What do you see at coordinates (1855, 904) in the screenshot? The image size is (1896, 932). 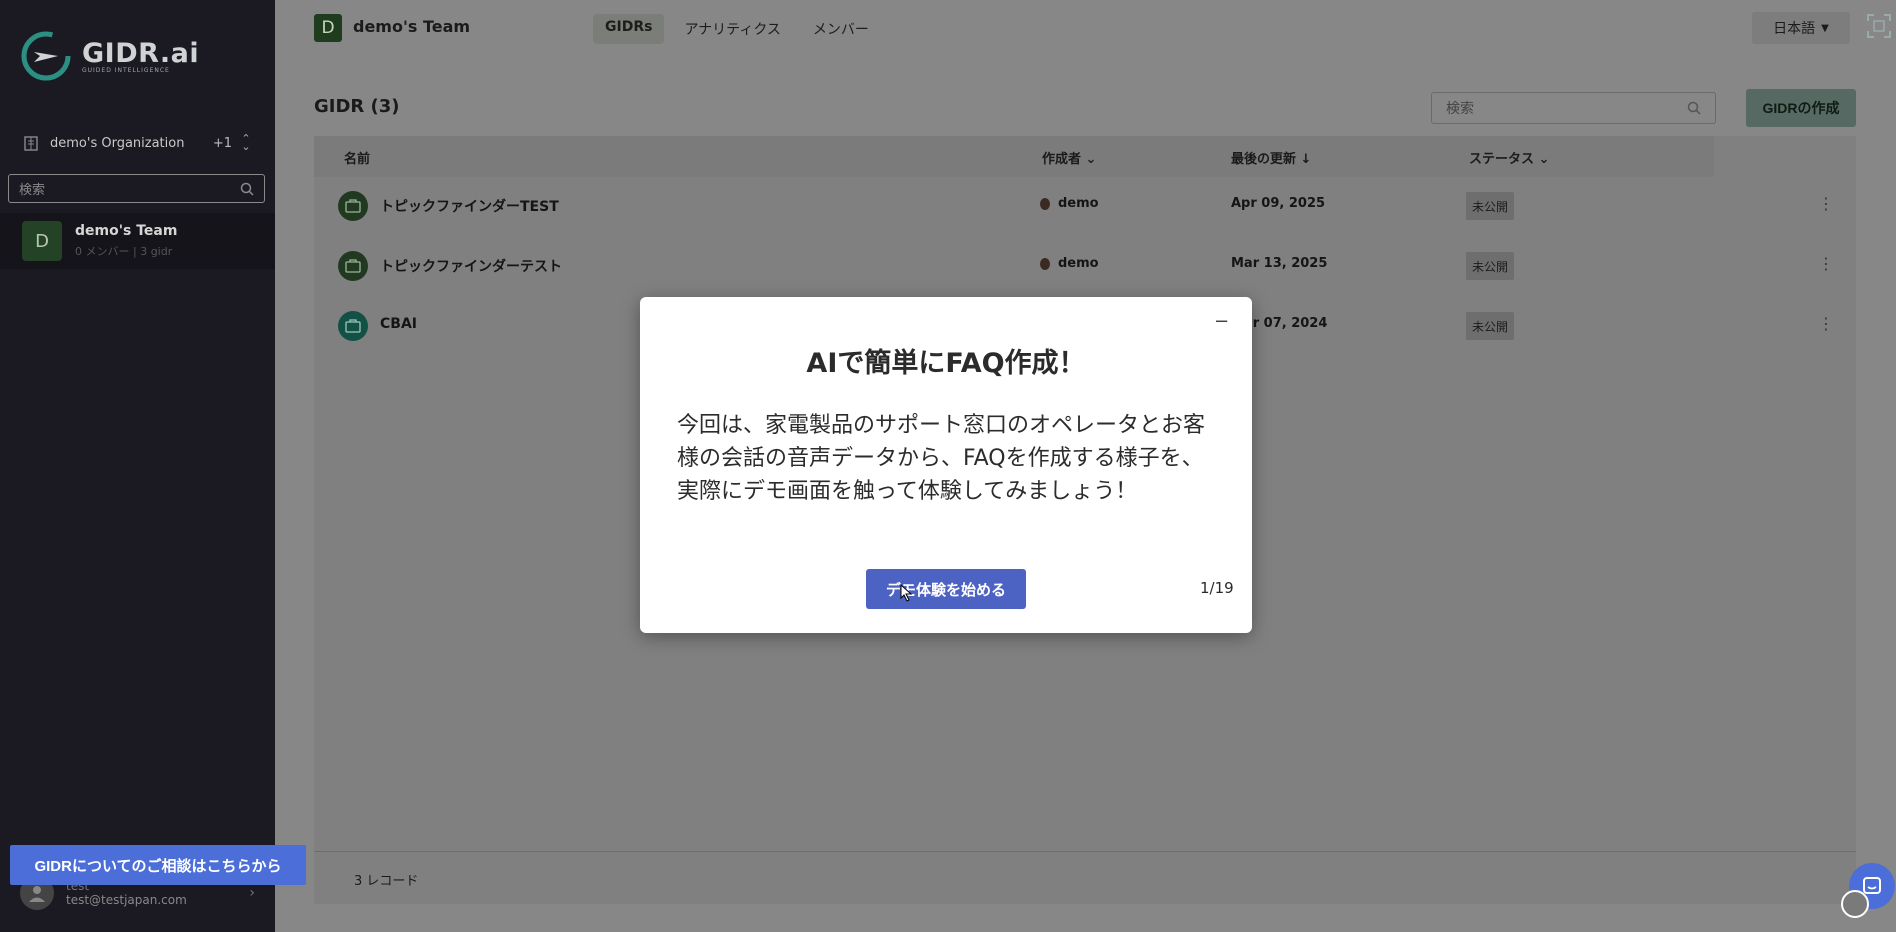 I see `secondary-chat-icon` at bounding box center [1855, 904].